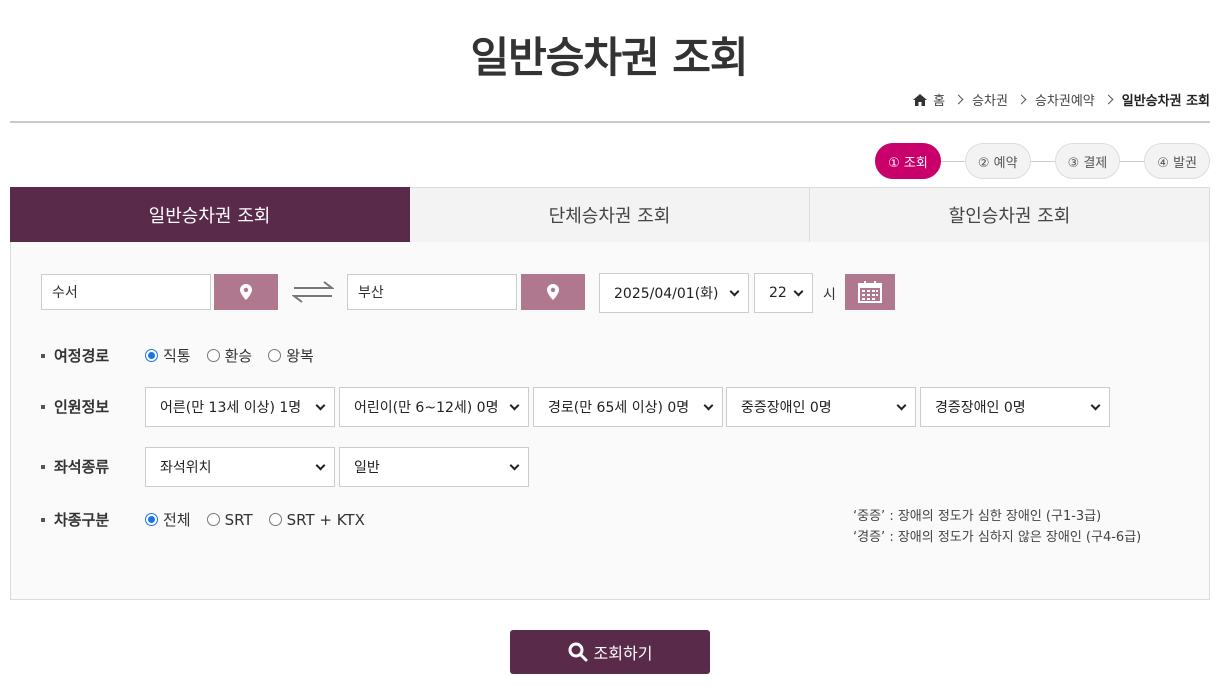 The height and width of the screenshot is (696, 1218). I want to click on date-select: 2025/04/01(화), so click(674, 293).